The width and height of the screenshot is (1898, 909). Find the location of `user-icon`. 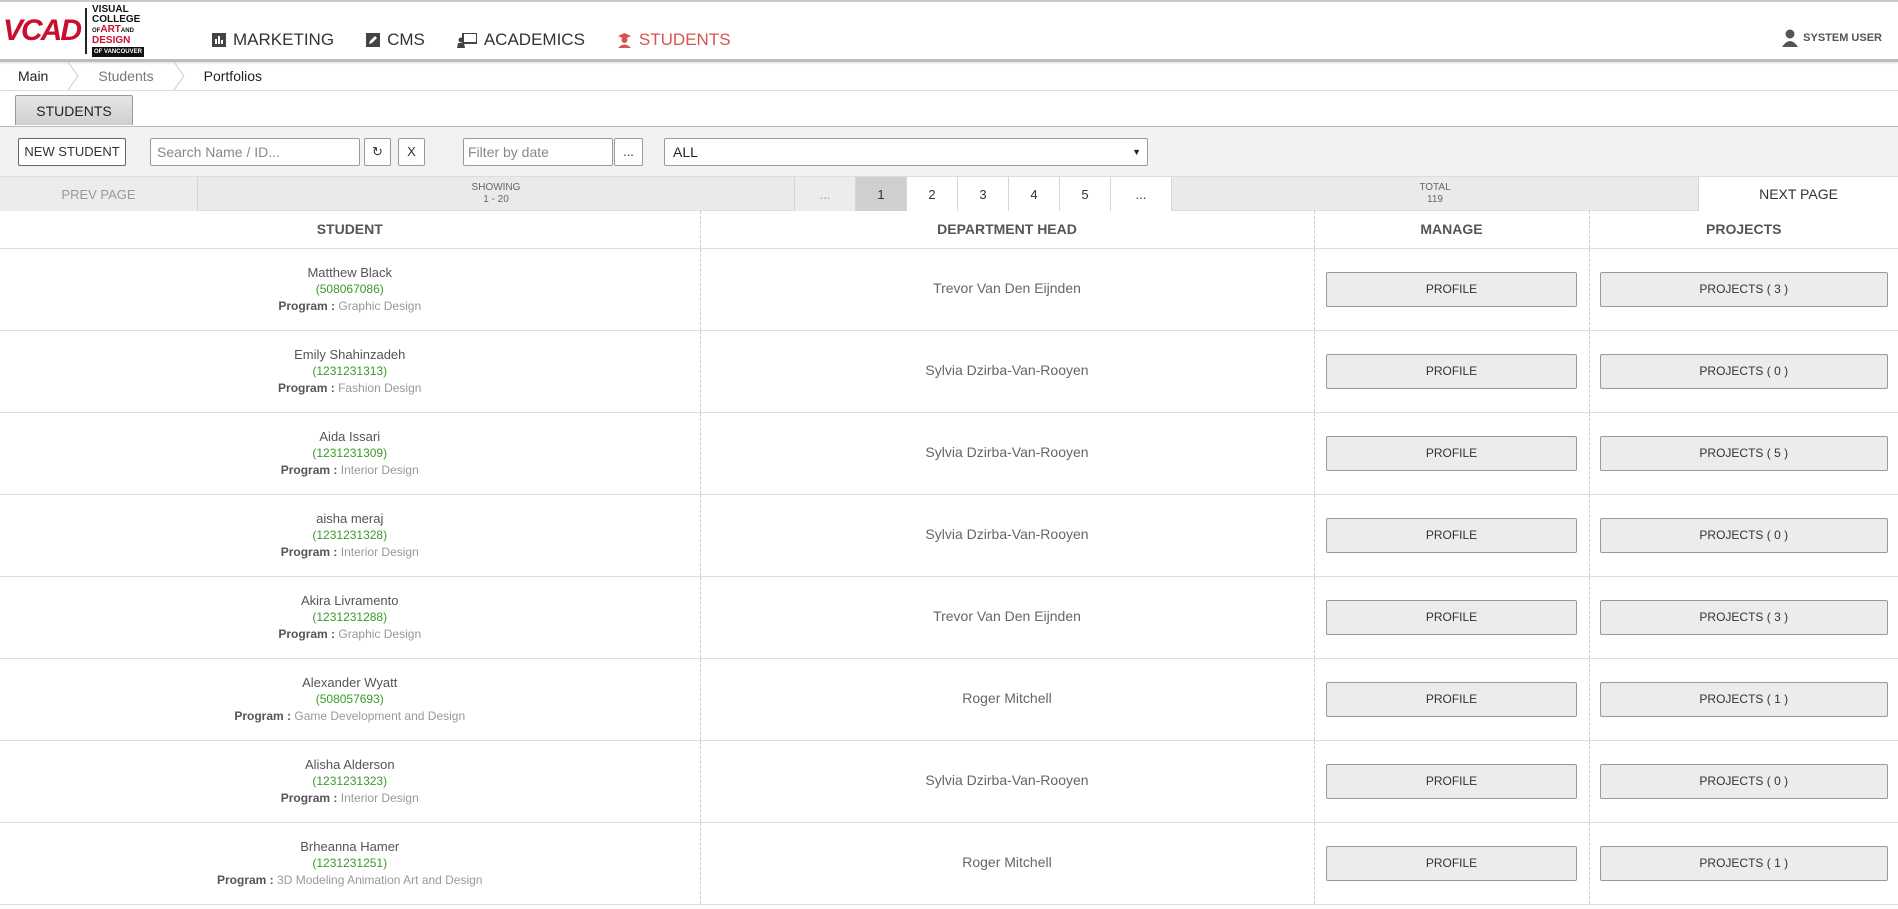

user-icon is located at coordinates (1790, 38).